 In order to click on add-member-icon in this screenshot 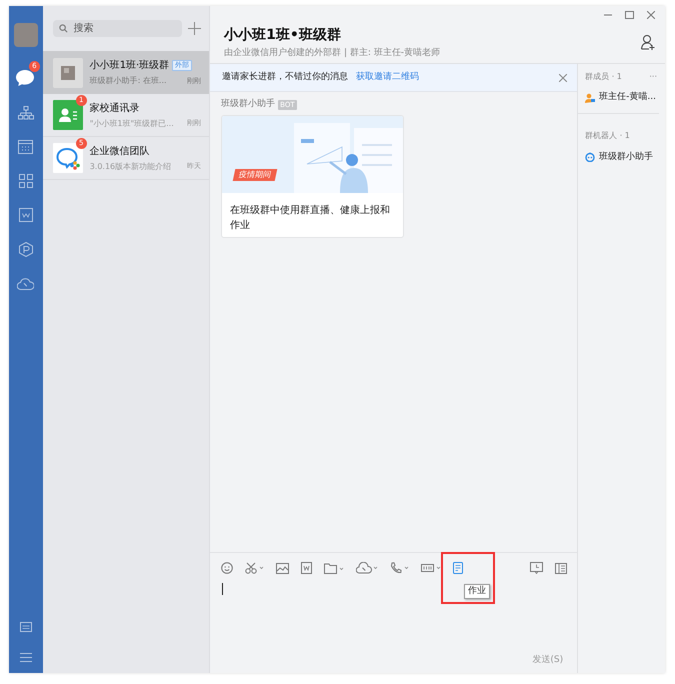, I will do `click(648, 42)`.